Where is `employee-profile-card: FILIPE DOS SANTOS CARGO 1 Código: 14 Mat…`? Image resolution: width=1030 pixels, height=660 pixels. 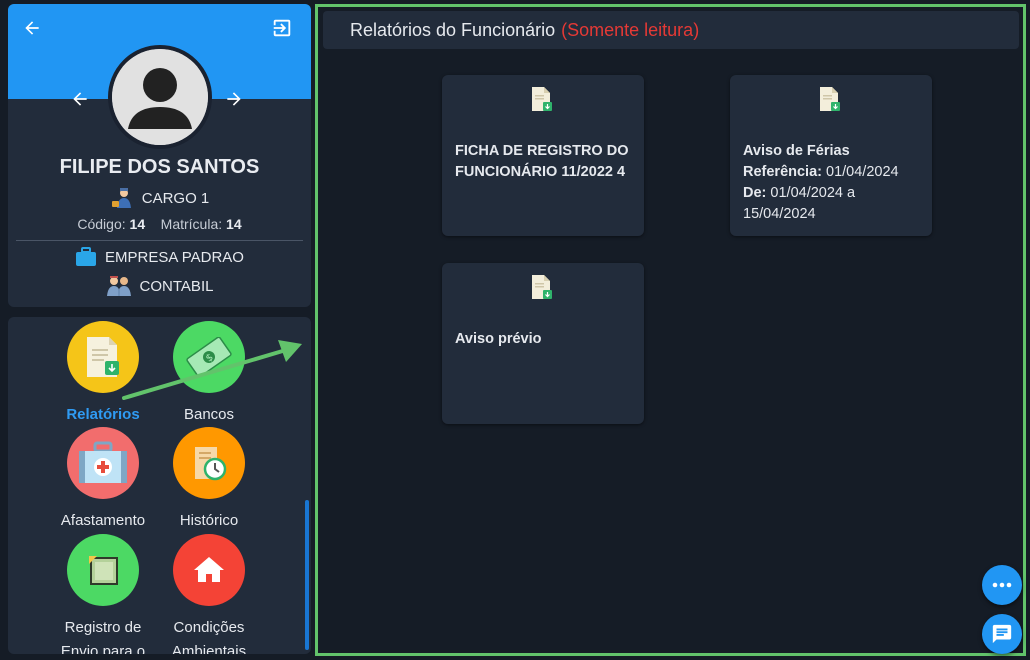
employee-profile-card: FILIPE DOS SANTOS CARGO 1 Código: 14 Mat… is located at coordinates (159, 155).